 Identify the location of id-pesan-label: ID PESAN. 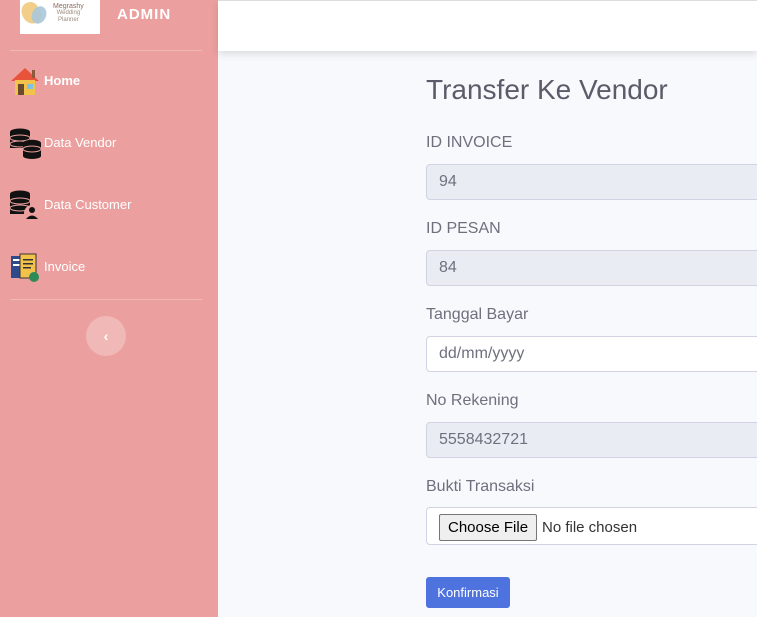
(463, 228).